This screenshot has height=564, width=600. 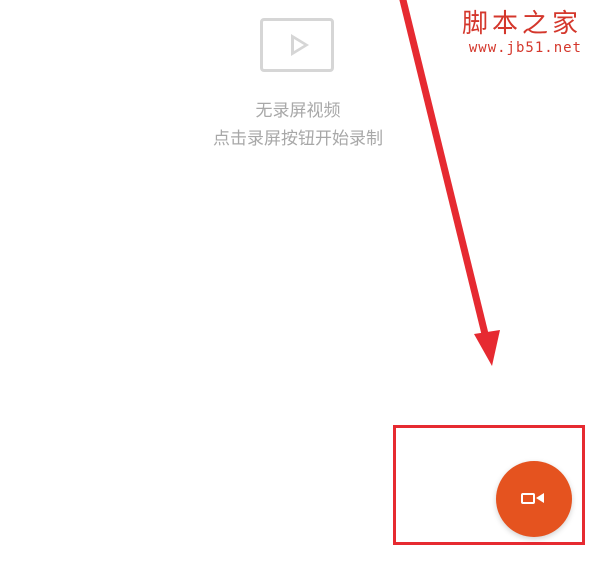 I want to click on annotation-arrow-head, so click(x=487, y=348).